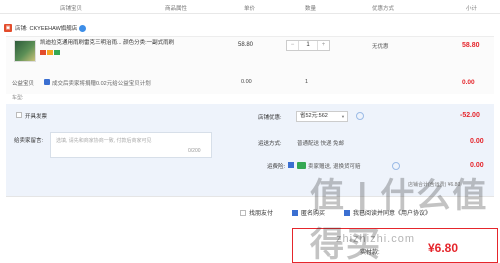  Describe the element at coordinates (83, 28) in the screenshot. I see `chat-icon` at that location.